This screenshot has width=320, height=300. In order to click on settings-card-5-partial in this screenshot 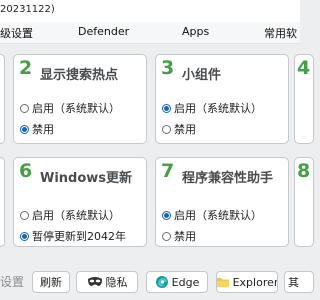, I will do `click(2, 202)`.